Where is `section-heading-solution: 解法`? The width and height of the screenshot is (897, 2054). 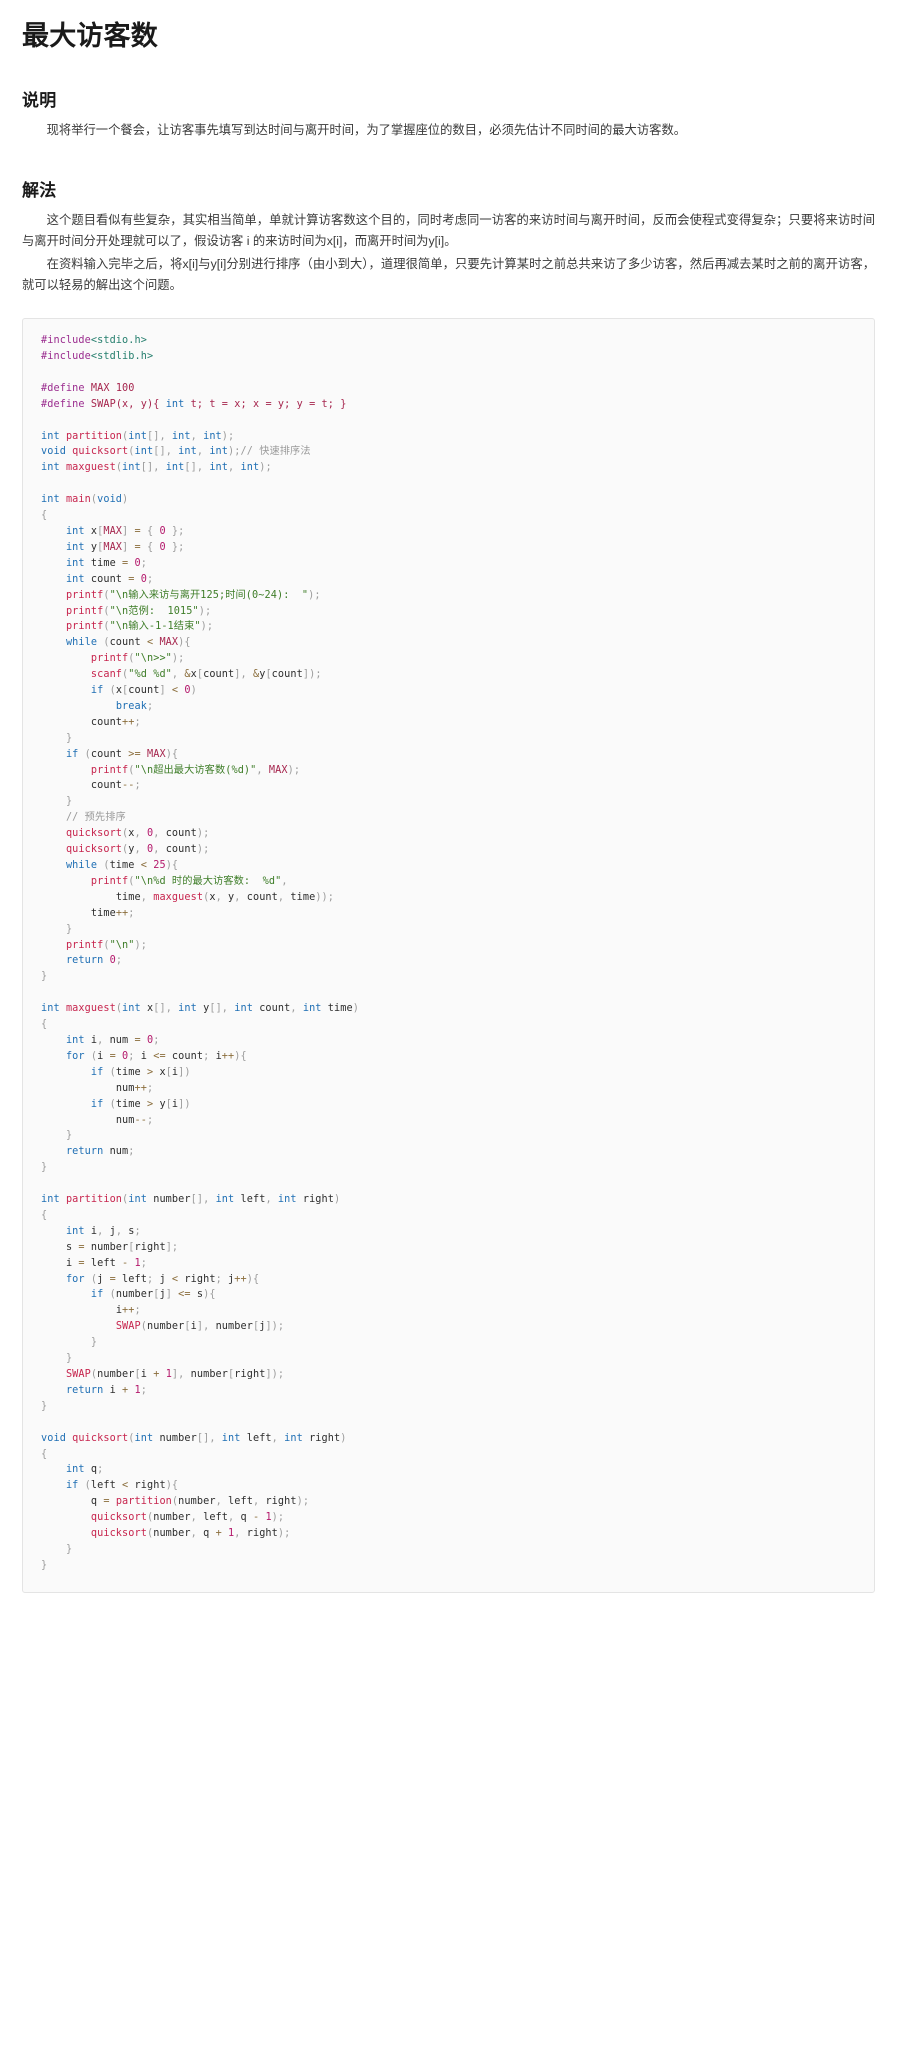
section-heading-solution: 解法 is located at coordinates (39, 190).